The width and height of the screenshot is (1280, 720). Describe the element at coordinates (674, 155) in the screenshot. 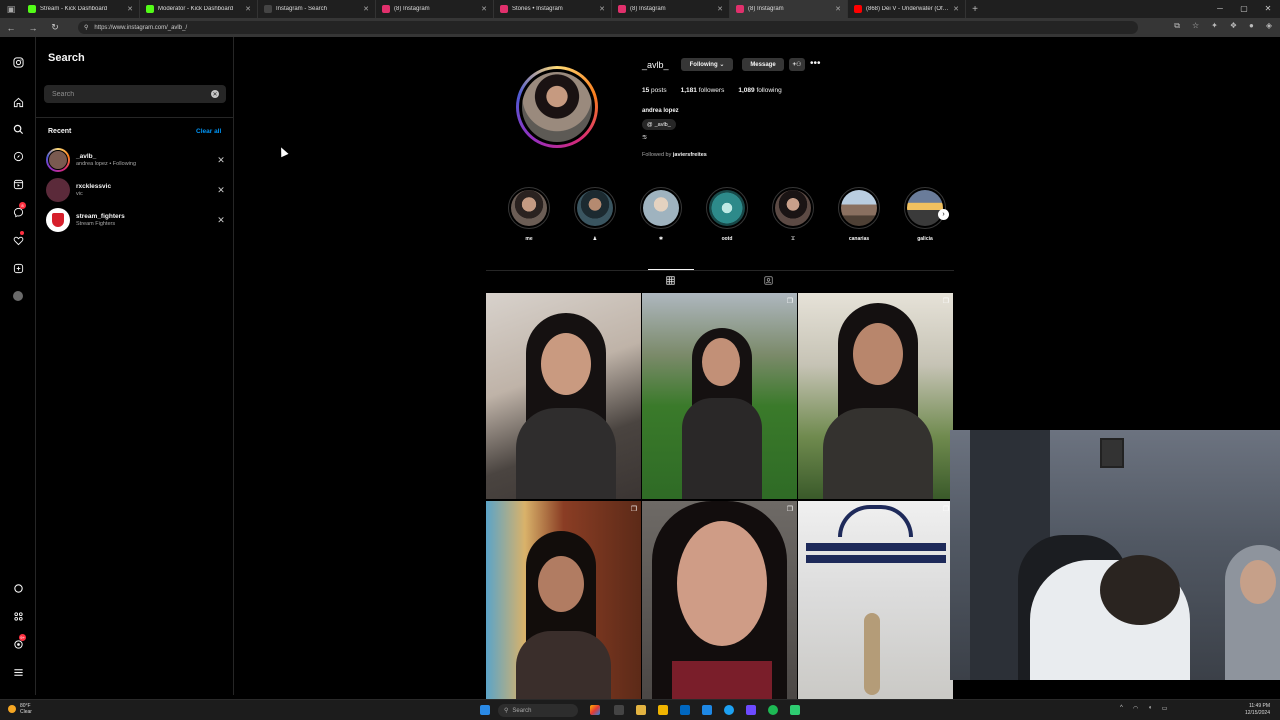

I see `followed-by: Followed by javiersfreites` at that location.